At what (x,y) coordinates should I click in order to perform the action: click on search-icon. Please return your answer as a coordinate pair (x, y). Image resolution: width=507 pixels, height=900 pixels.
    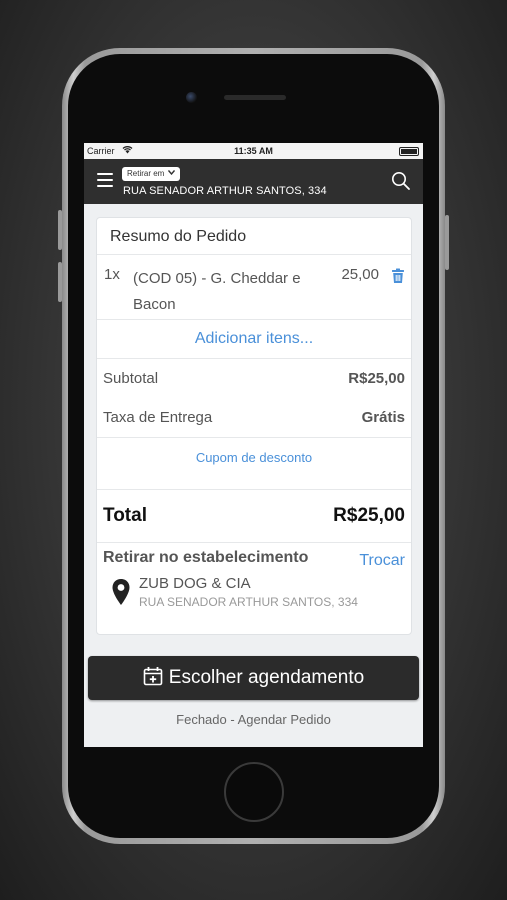
    Looking at the image, I should click on (401, 181).